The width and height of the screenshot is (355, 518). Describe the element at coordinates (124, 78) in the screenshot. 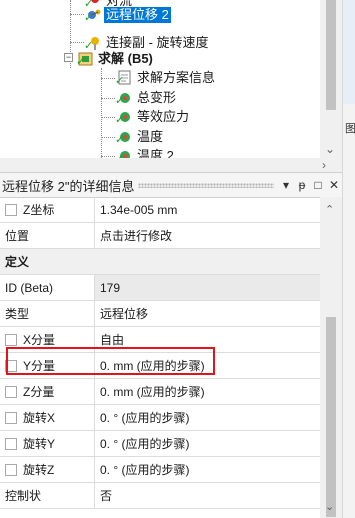

I see `solution-info-icon: ✓` at that location.